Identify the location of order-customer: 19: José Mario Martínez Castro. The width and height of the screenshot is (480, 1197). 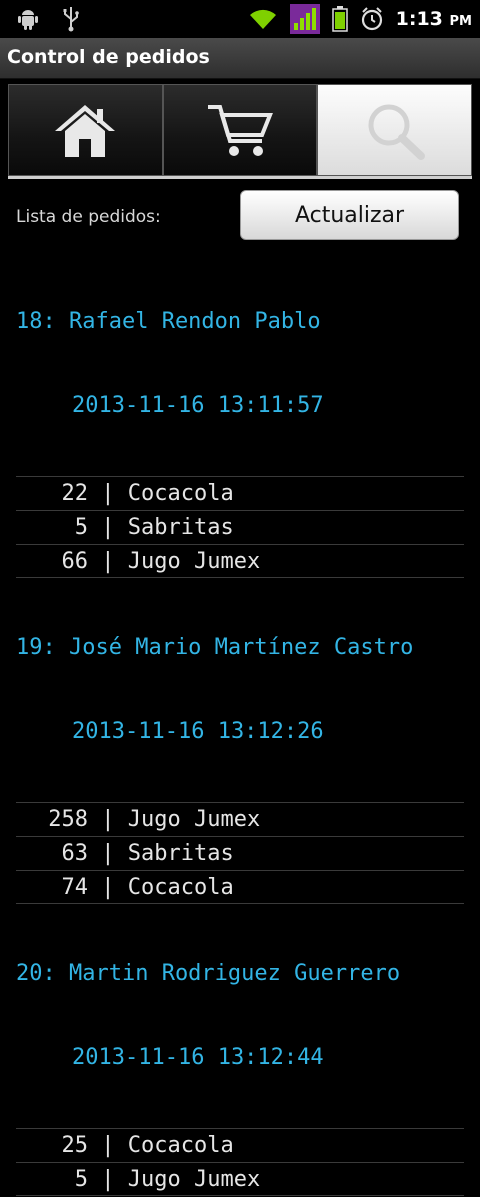
(215, 647).